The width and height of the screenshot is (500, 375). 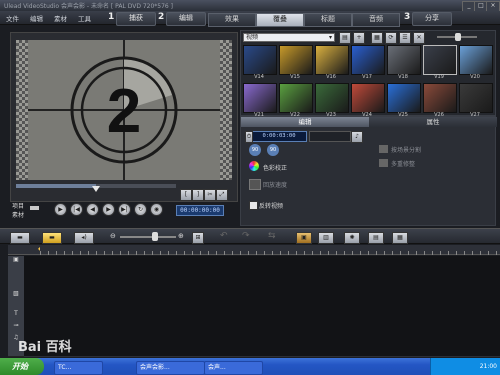 What do you see at coordinates (400, 238) in the screenshot?
I see `chapter-point-icon: ▦` at bounding box center [400, 238].